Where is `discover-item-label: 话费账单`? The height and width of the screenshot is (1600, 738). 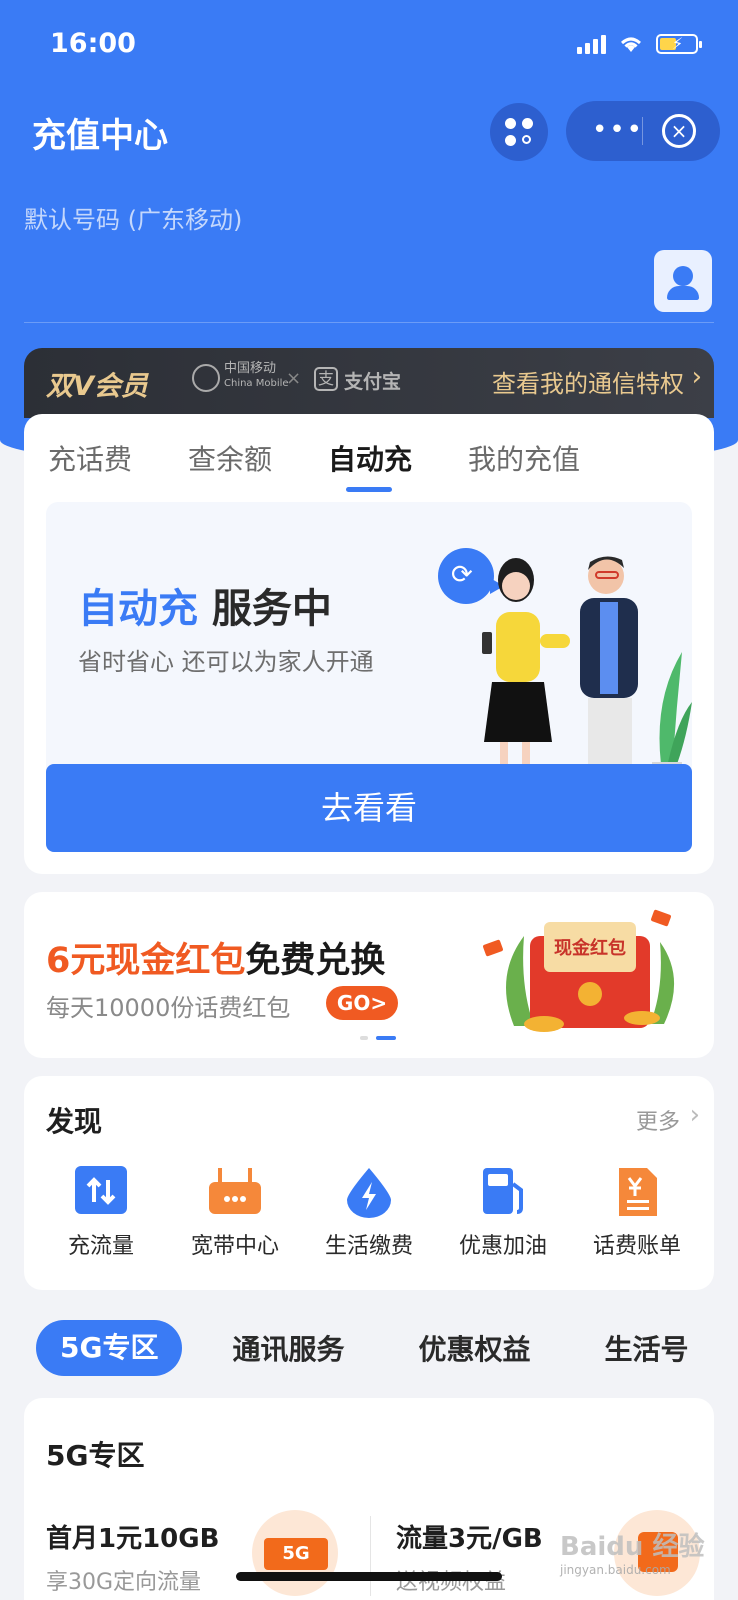
discover-item-label: 话费账单 is located at coordinates (636, 1246).